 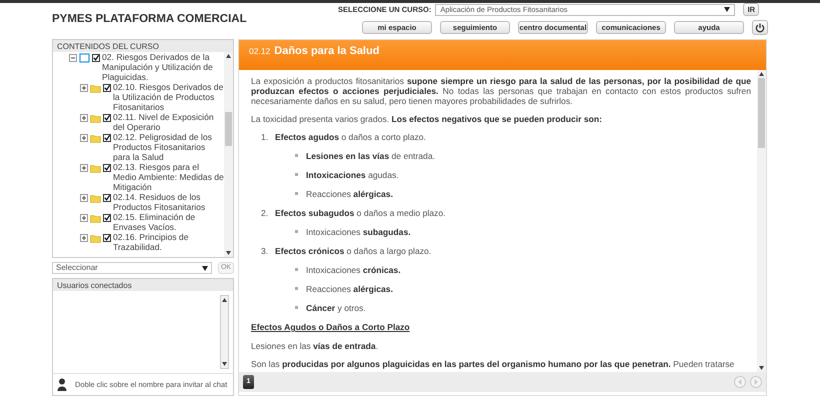 What do you see at coordinates (143, 285) in the screenshot?
I see `panel-title: Usuarios conectados` at bounding box center [143, 285].